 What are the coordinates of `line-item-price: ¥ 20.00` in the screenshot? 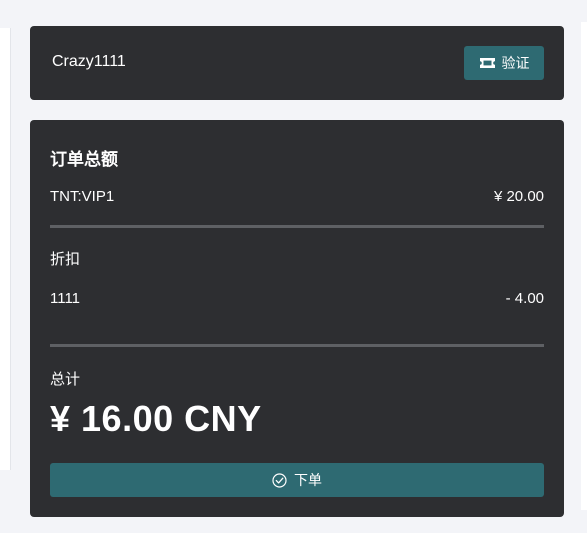 It's located at (518, 196).